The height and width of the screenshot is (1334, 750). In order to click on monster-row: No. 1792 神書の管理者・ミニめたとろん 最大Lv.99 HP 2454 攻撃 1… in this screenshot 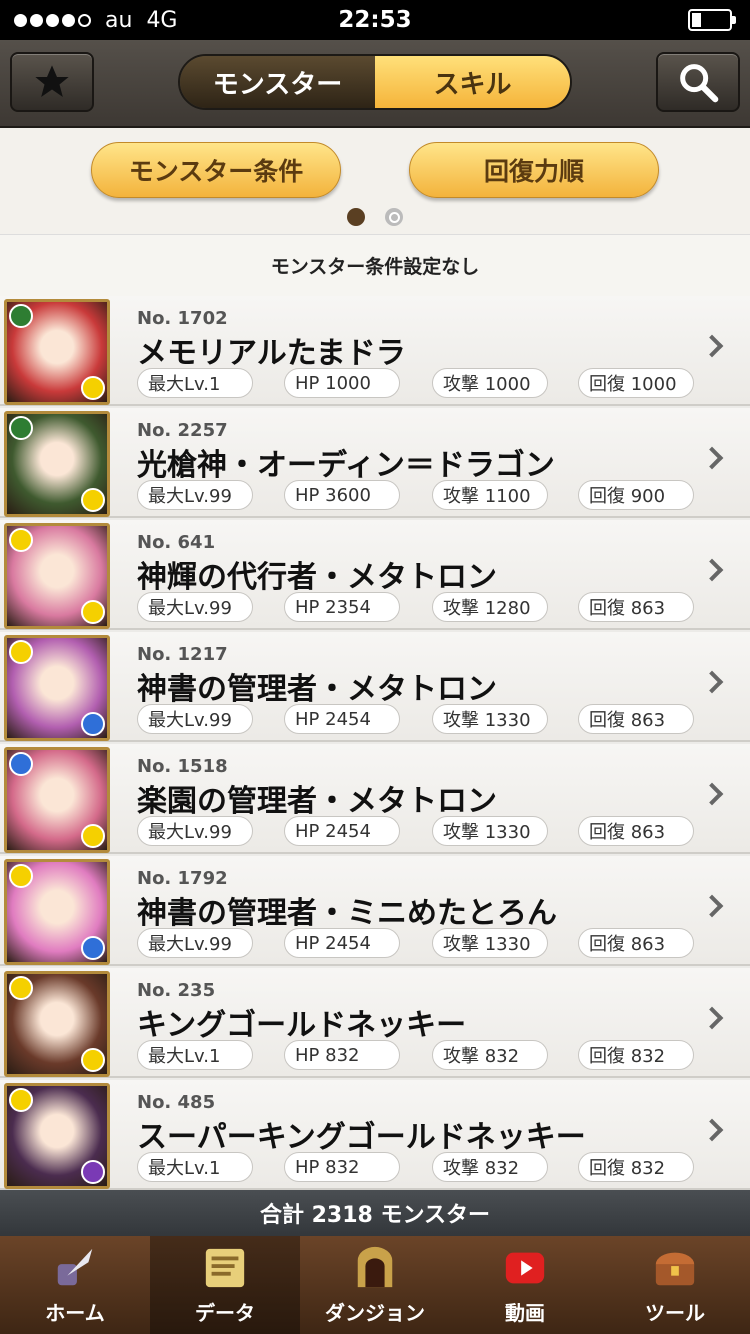, I will do `click(375, 911)`.